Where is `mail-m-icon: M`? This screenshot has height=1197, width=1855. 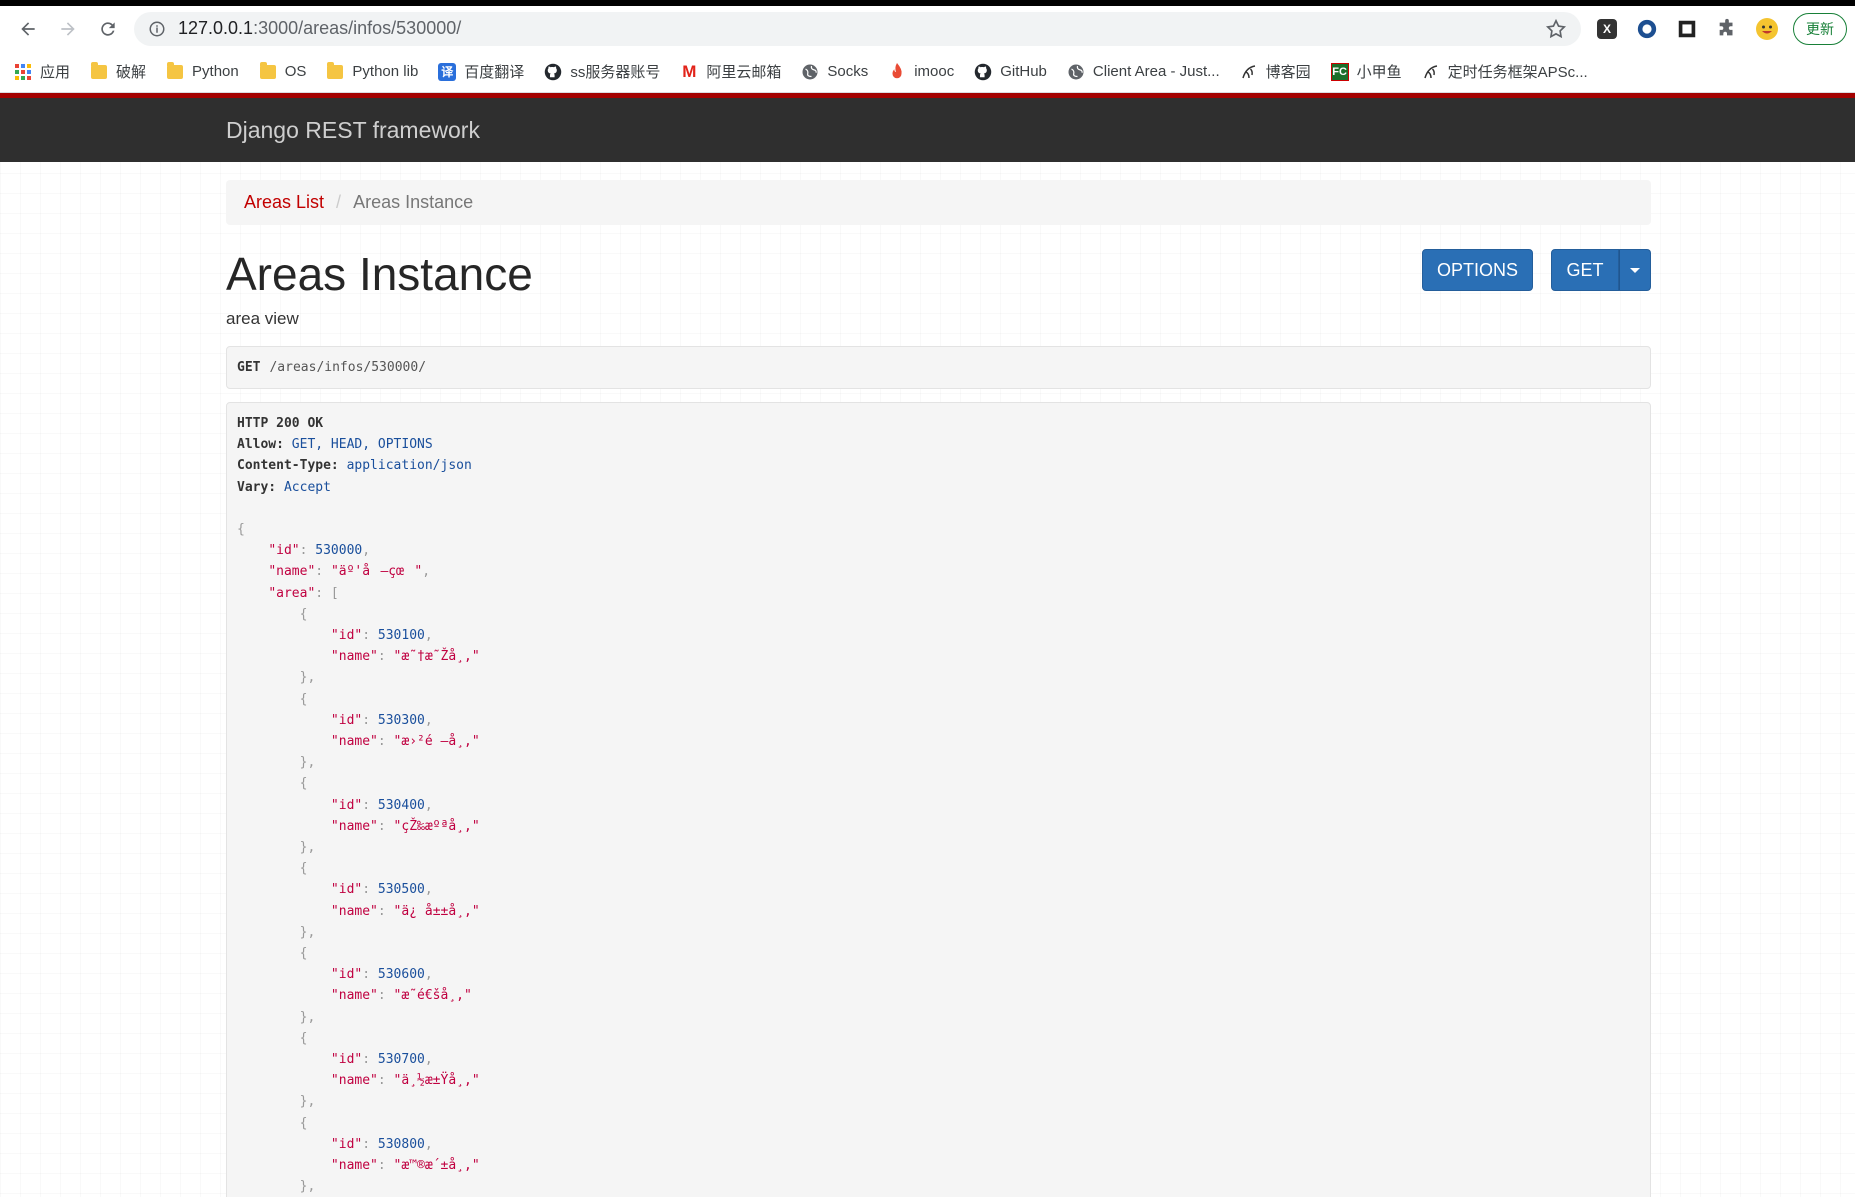 mail-m-icon: M is located at coordinates (689, 71).